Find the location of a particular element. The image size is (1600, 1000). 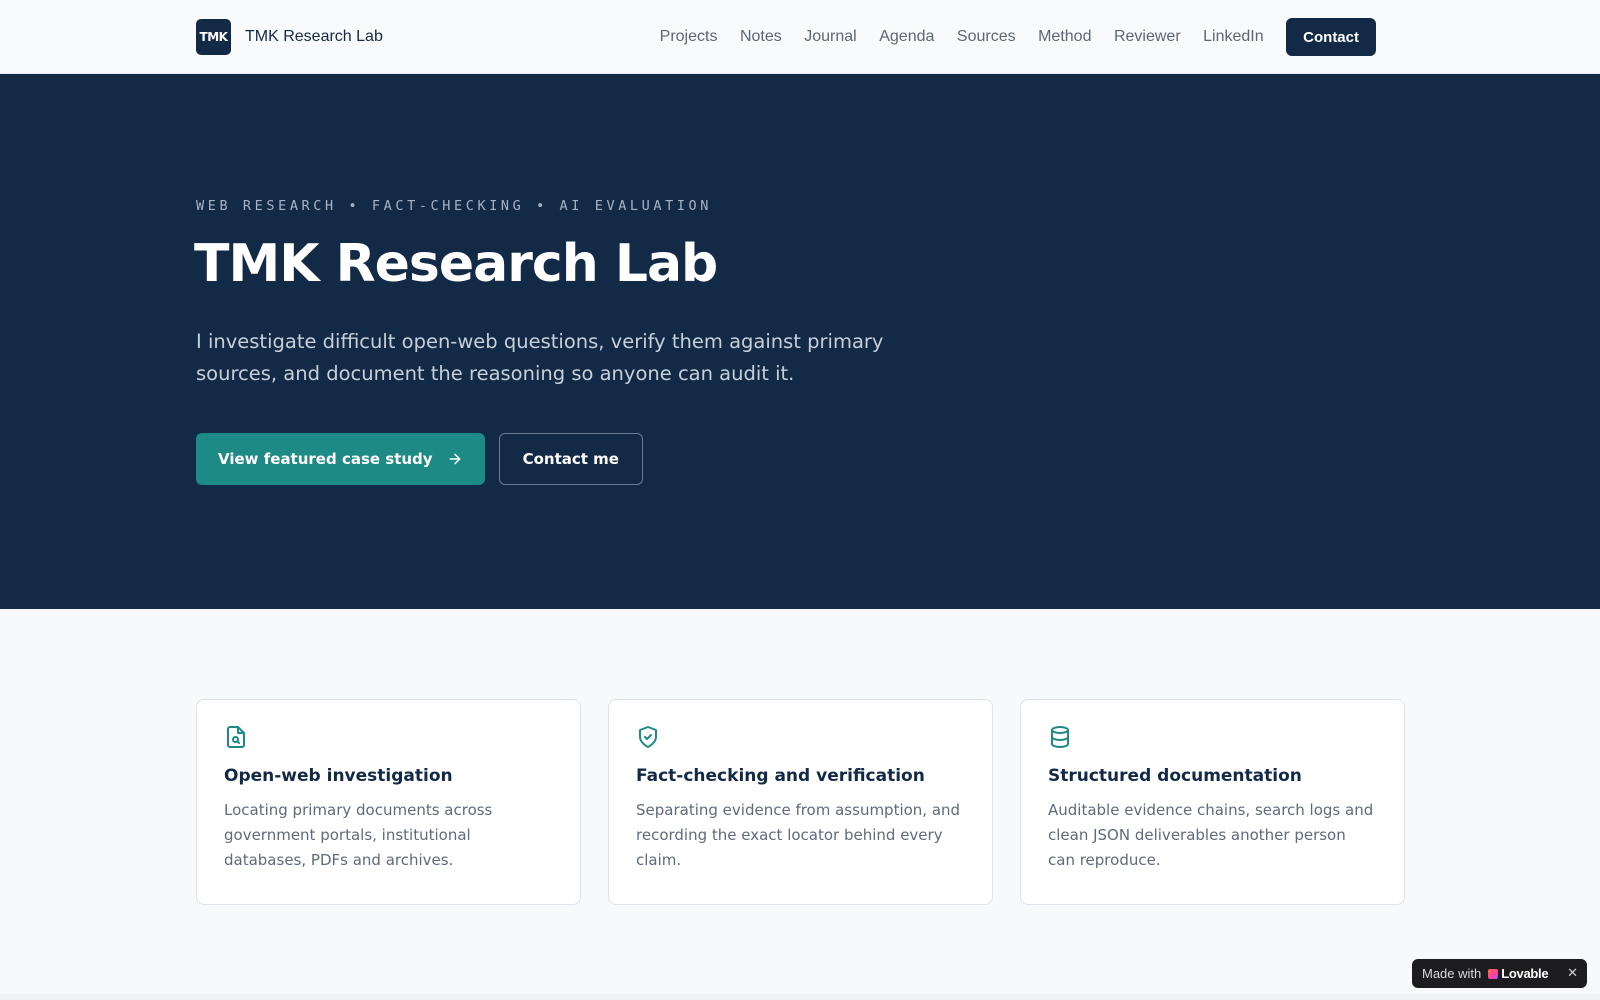

view-case-study-label: View featured case study is located at coordinates (325, 459).